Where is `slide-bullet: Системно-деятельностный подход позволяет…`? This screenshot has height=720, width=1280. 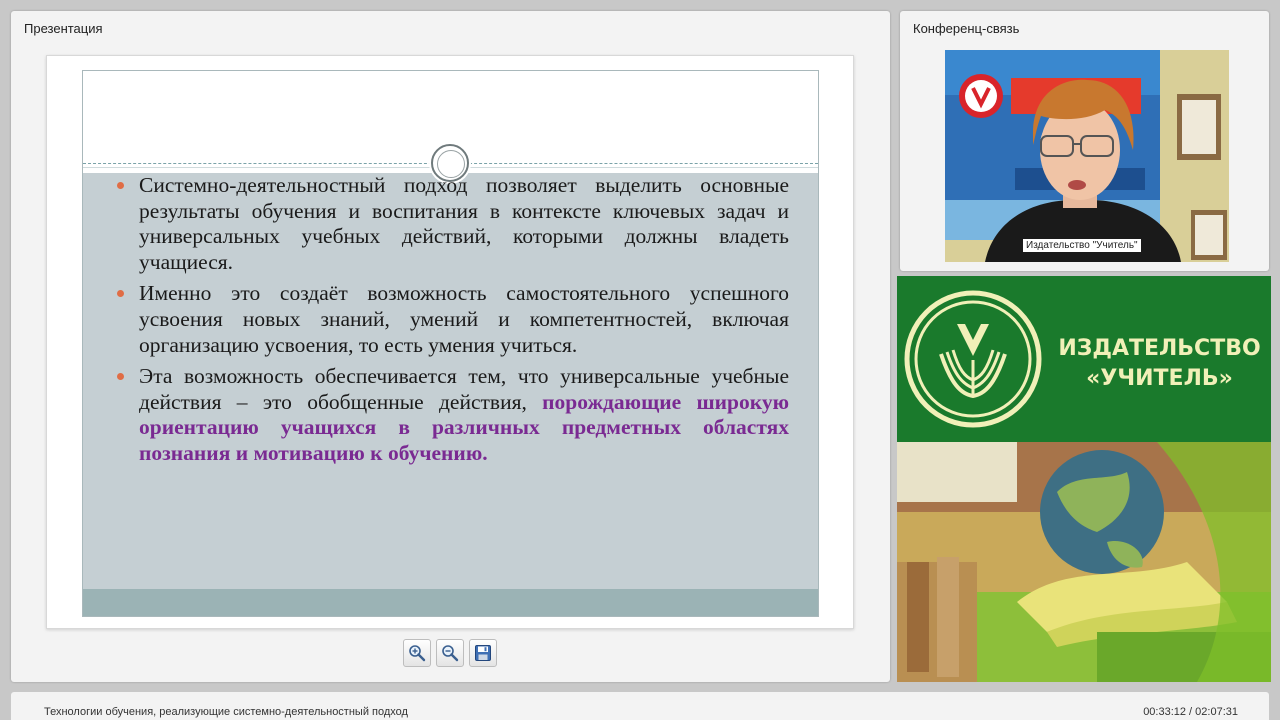
slide-bullet: Системно-деятельностный подход позволяет… is located at coordinates (451, 224).